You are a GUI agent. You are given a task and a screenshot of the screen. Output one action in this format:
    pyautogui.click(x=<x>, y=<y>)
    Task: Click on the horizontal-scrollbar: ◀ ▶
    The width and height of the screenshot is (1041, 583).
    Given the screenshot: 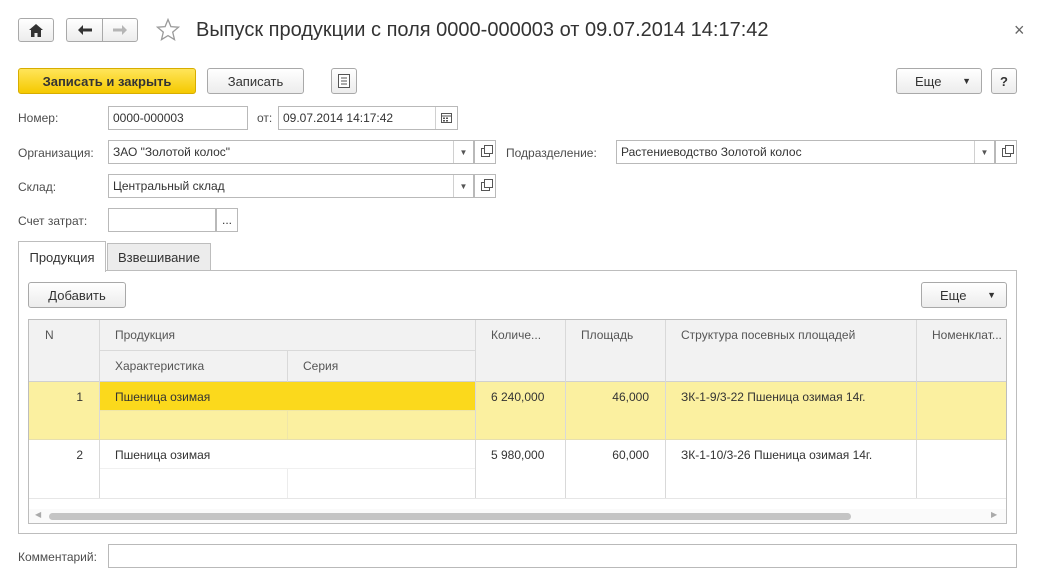 What is the action you would take?
    pyautogui.click(x=517, y=516)
    